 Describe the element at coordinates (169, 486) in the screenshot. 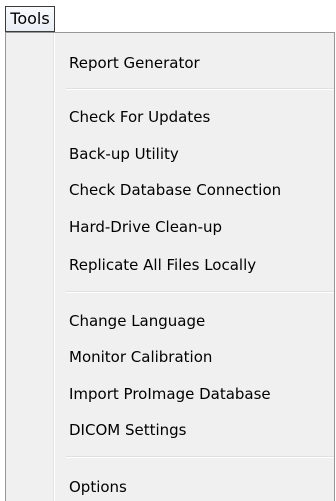

I see `menu-item-options: Options` at that location.